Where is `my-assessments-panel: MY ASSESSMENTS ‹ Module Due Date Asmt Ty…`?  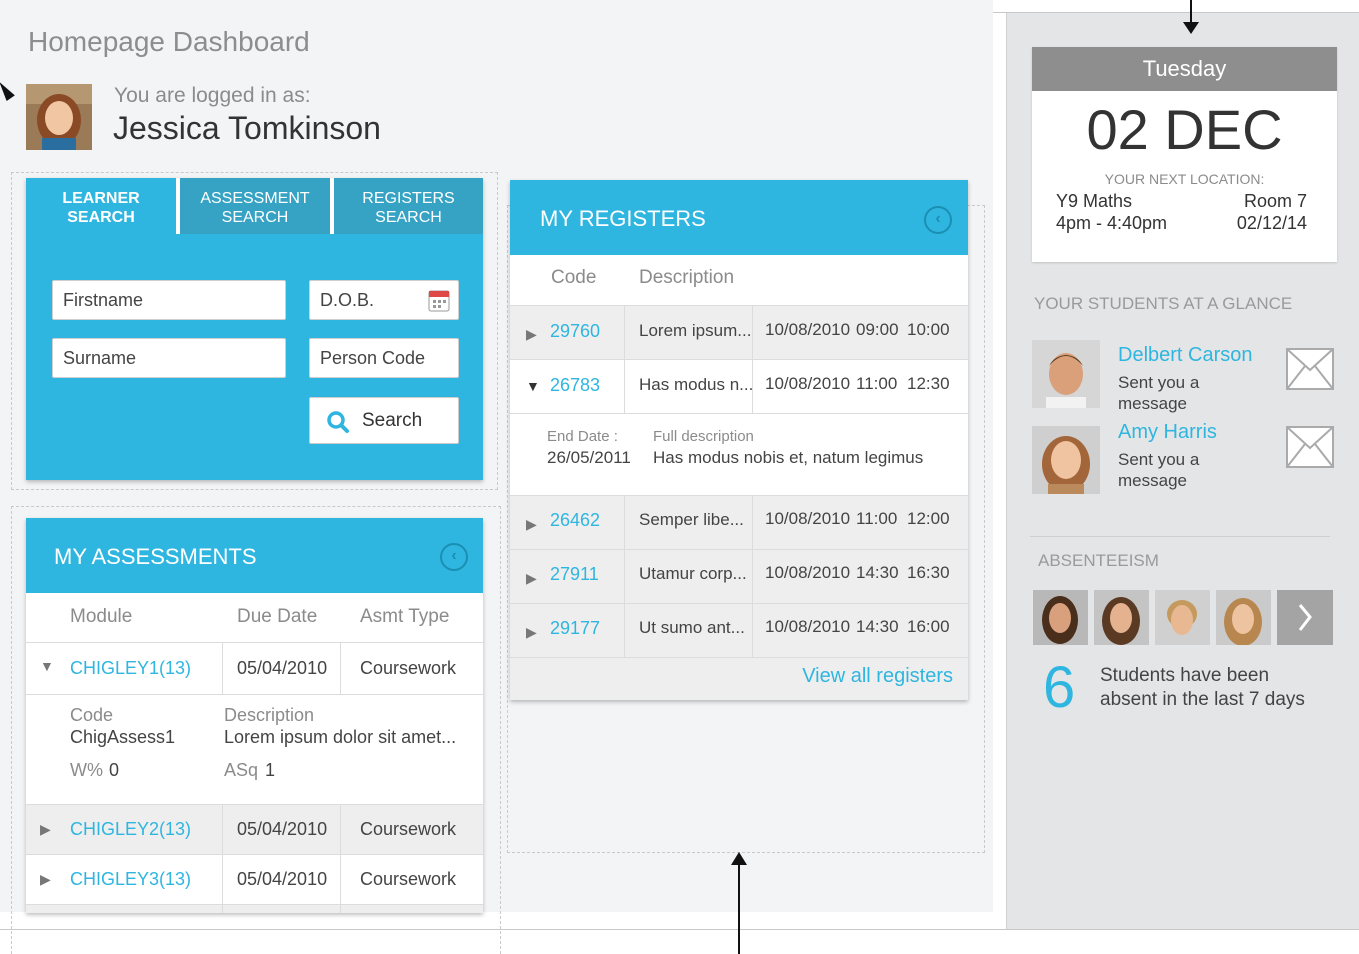
my-assessments-panel: MY ASSESSMENTS ‹ Module Due Date Asmt Ty… is located at coordinates (254, 715).